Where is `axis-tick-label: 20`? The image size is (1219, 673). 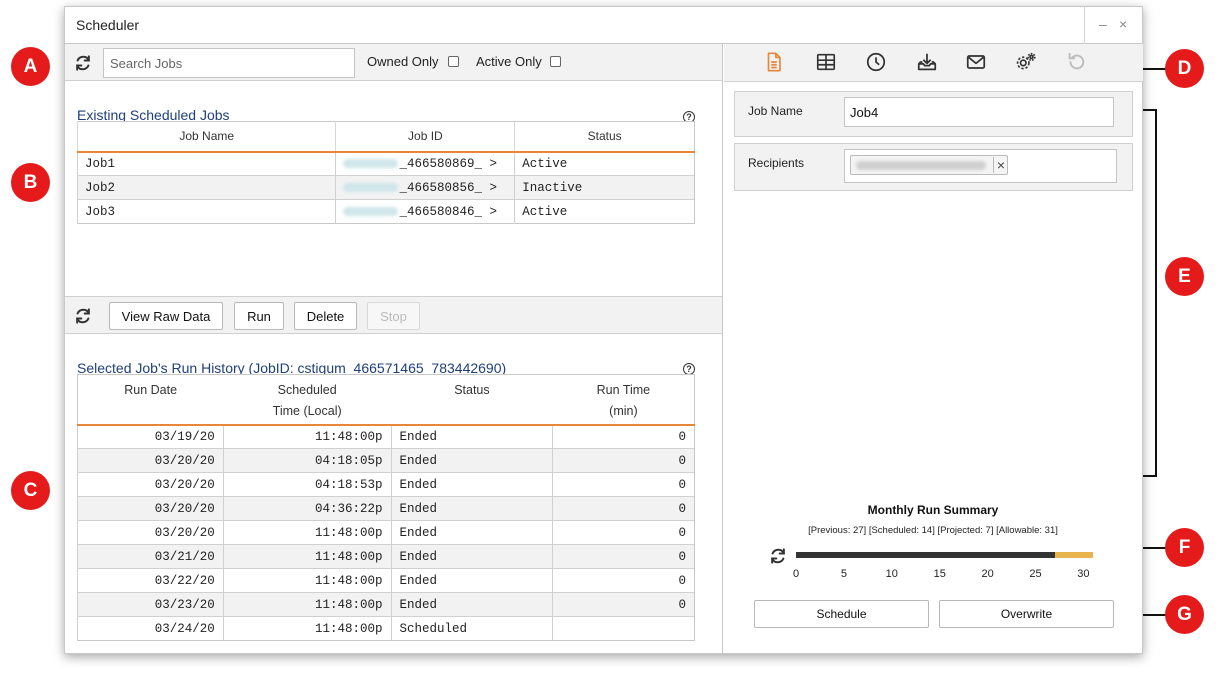
axis-tick-label: 20 is located at coordinates (987, 574).